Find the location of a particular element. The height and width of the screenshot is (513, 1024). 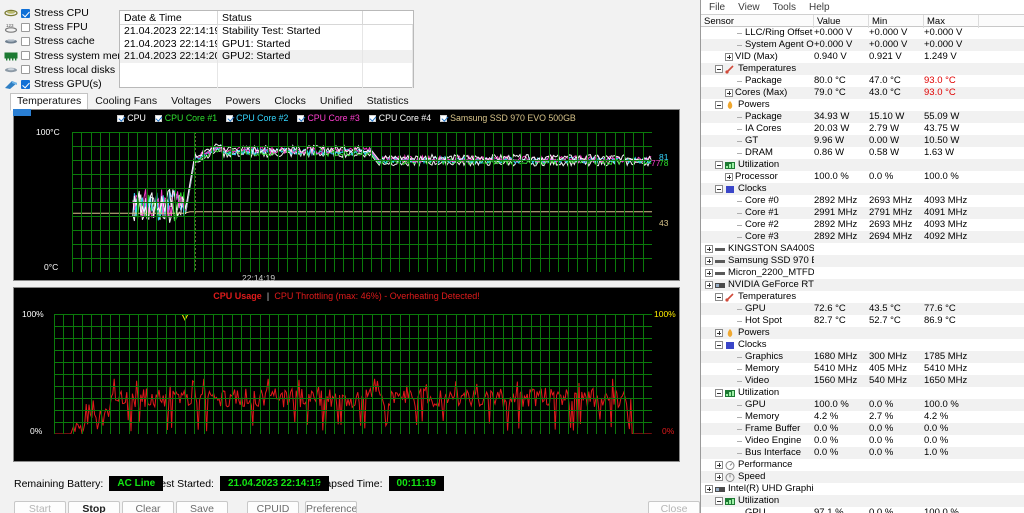

sensor-row: Core #1 2991 MHz 2791 MHz 4091 MHz is located at coordinates (862, 213).